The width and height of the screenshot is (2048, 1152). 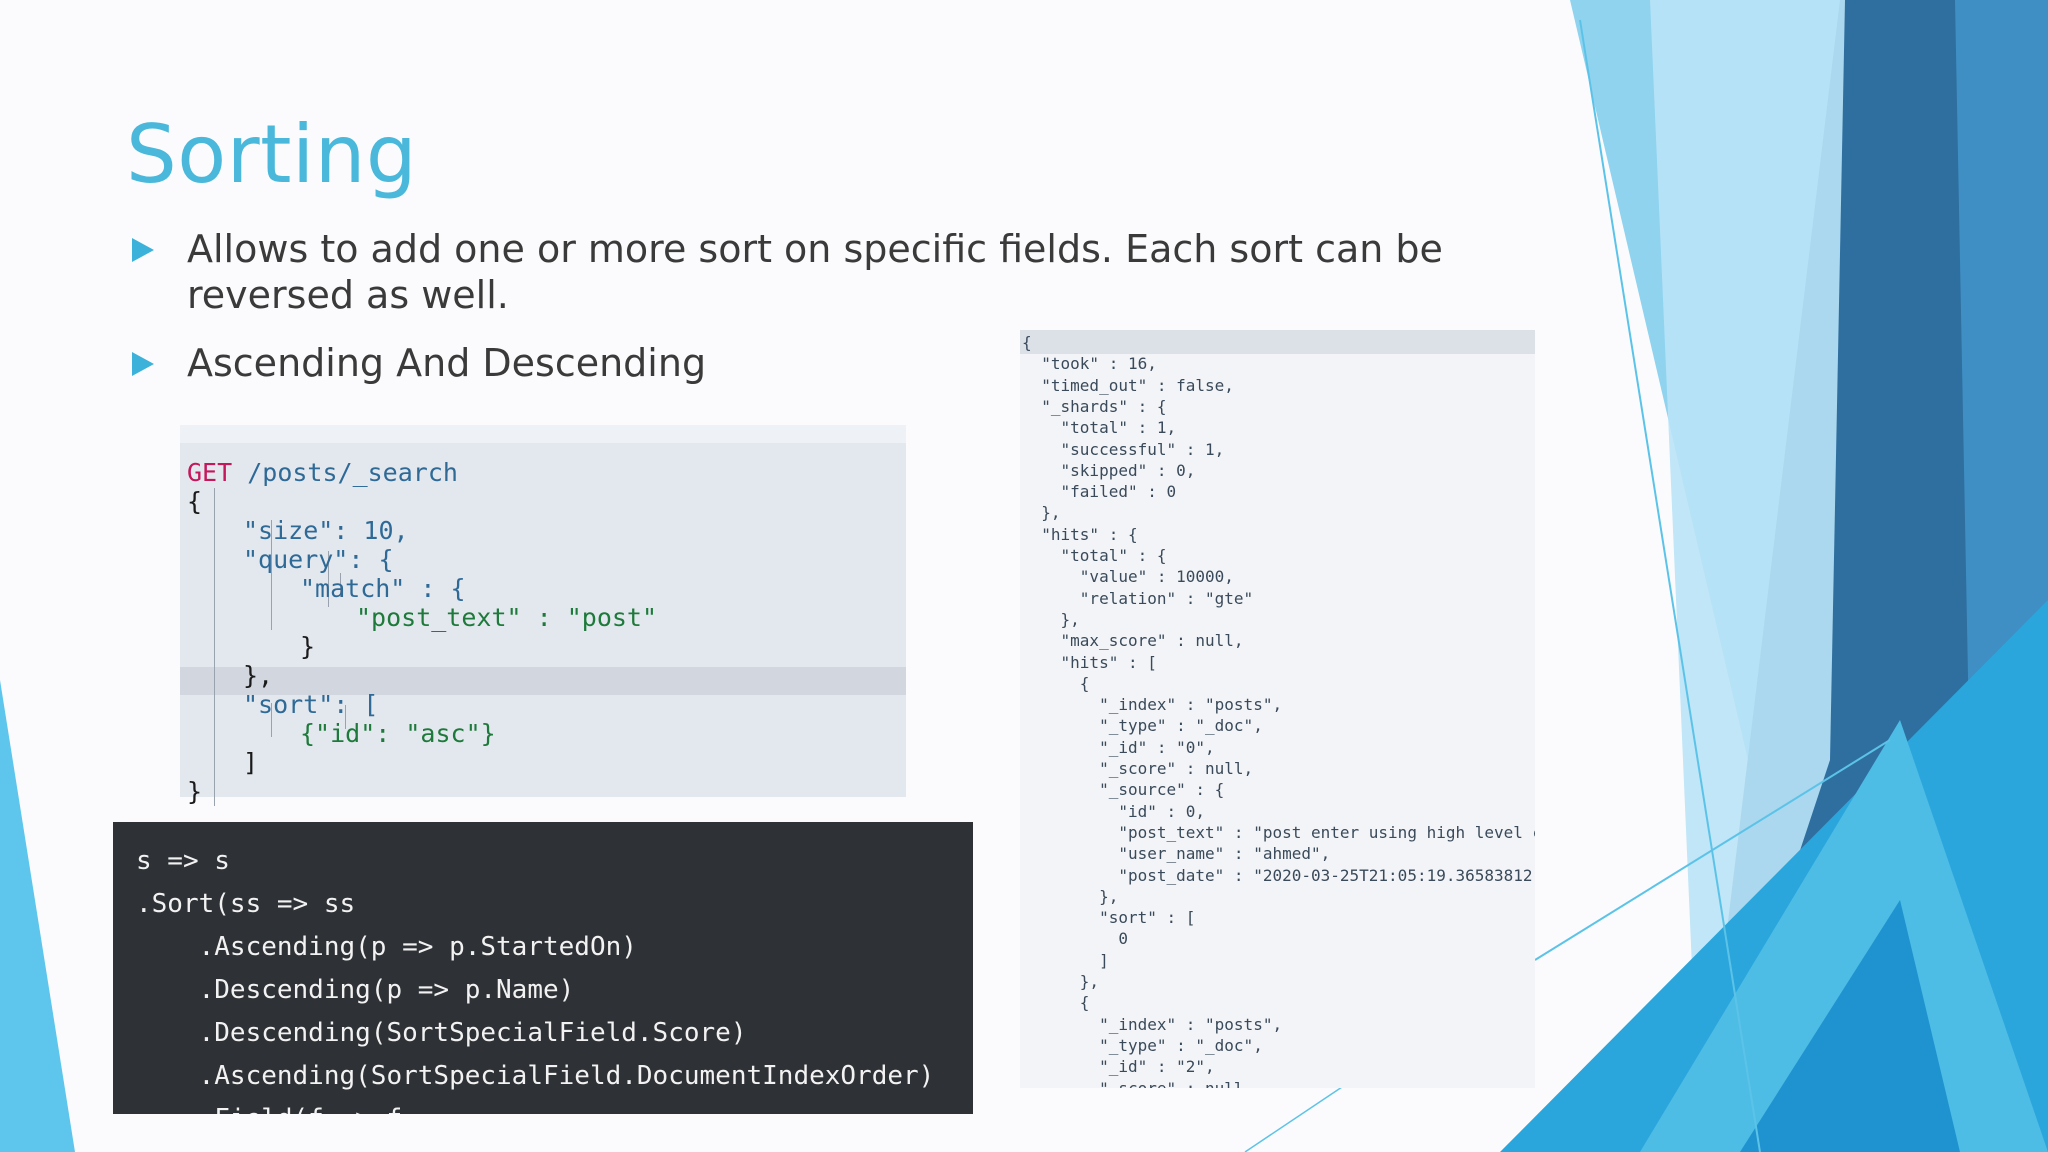 I want to click on code-line: "sort": [, so click(x=311, y=704).